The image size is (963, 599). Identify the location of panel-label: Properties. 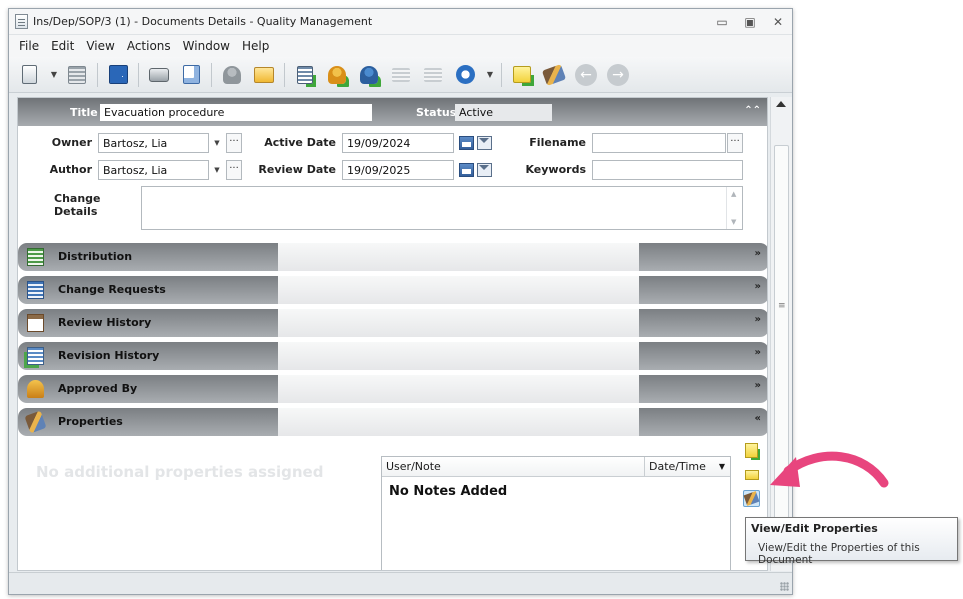
(90, 421).